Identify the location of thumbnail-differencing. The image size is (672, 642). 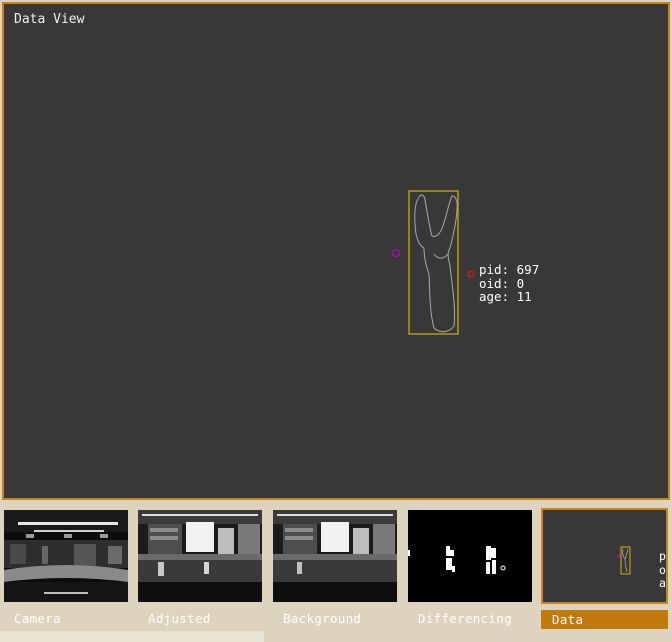
(470, 556).